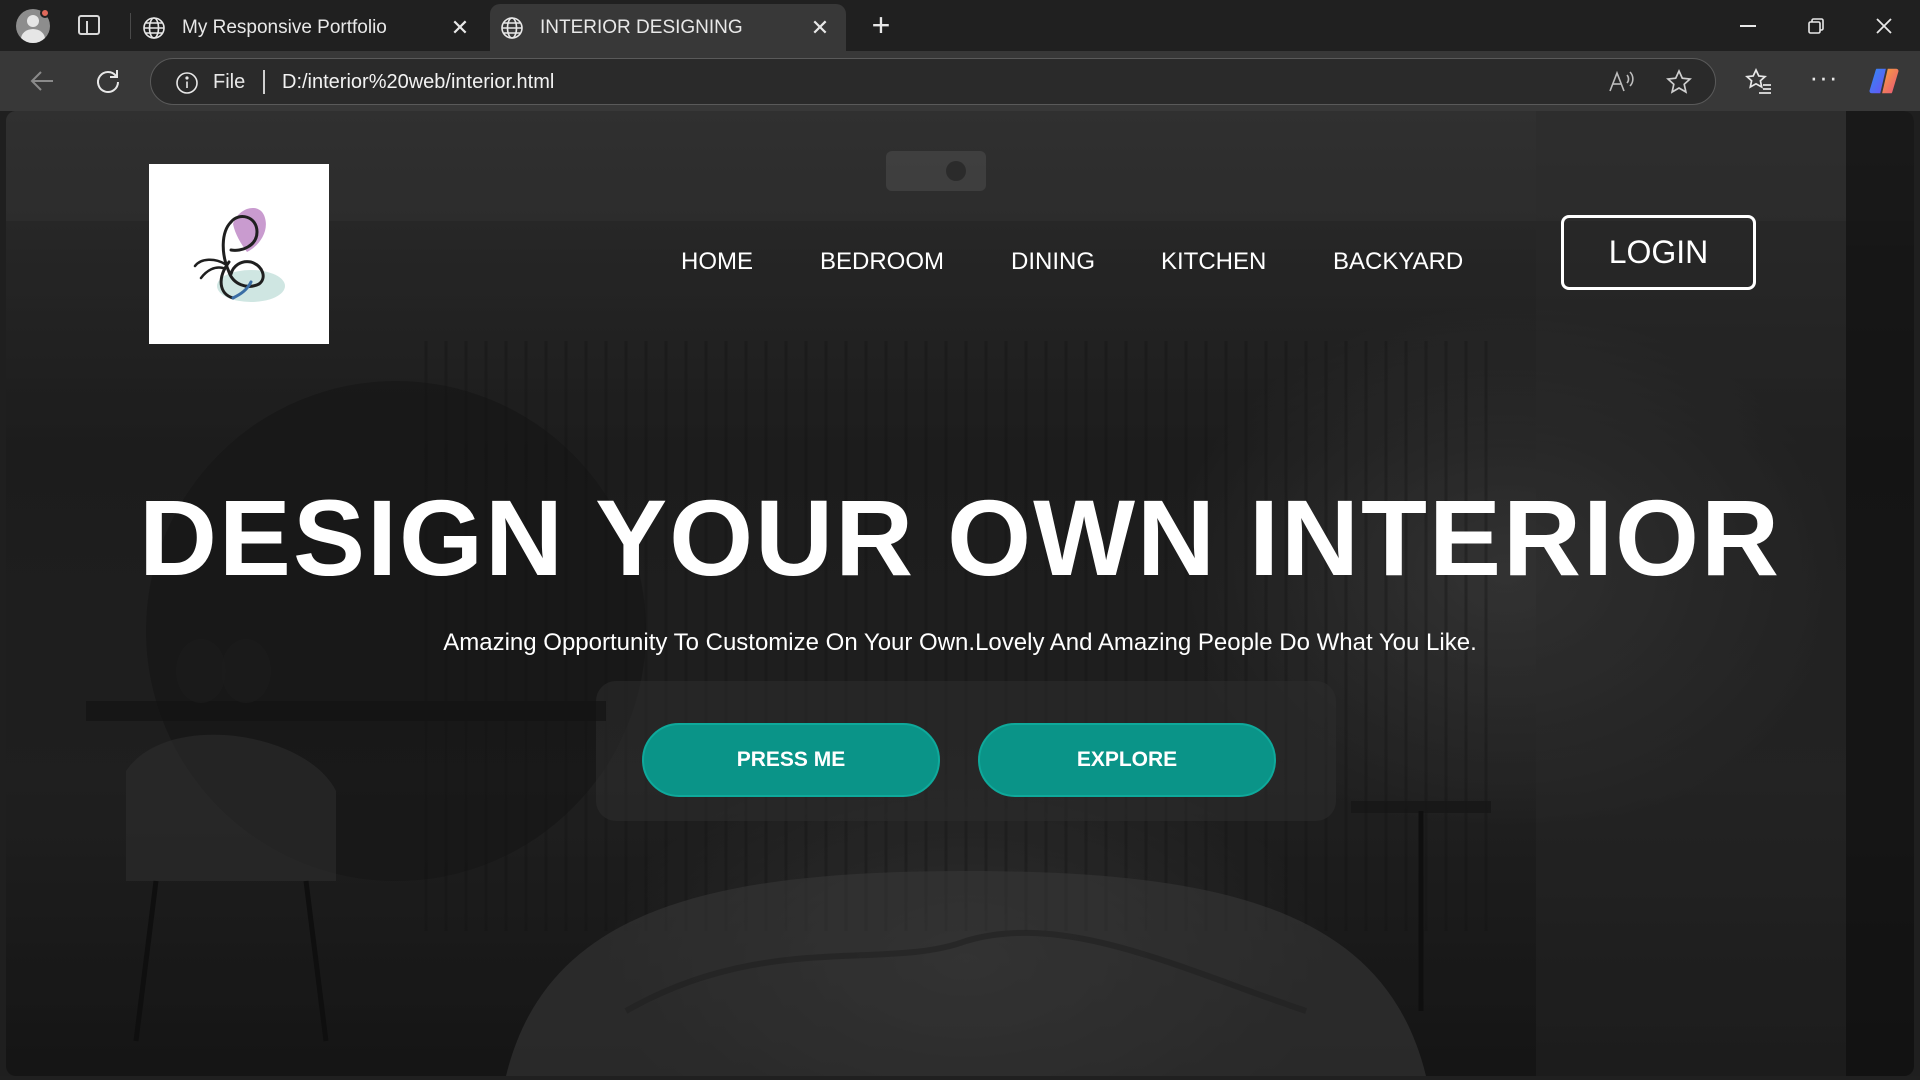 The height and width of the screenshot is (1080, 1920). I want to click on tab-my-responsive-portfolio: My Responsive Portfolio ✕, so click(311, 27).